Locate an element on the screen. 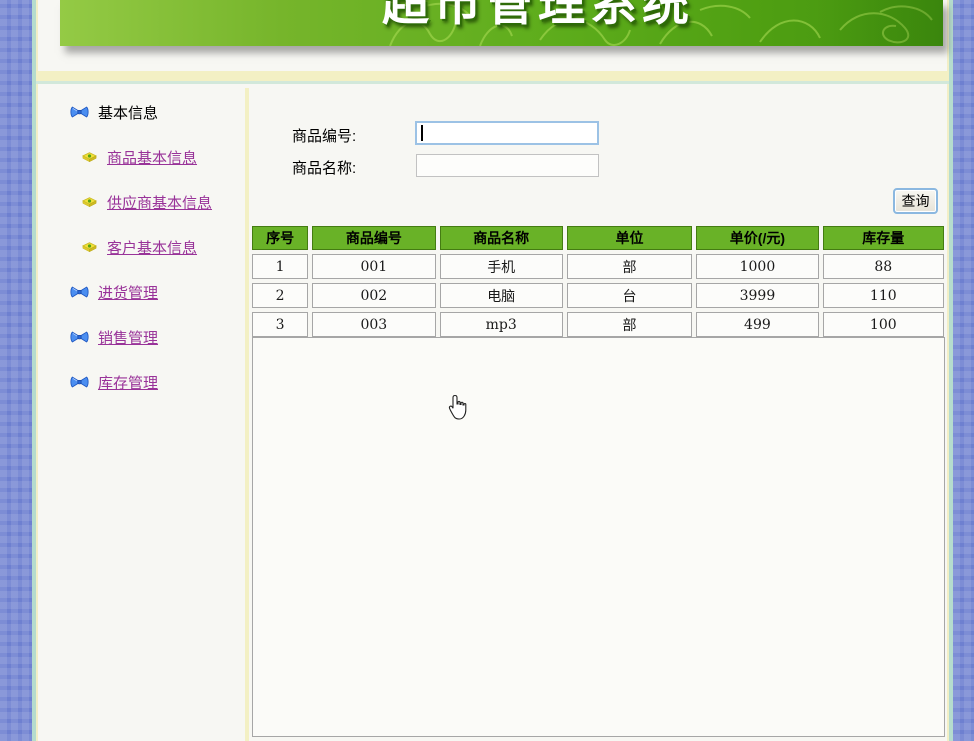 The height and width of the screenshot is (741, 974). sidebar-item-sales-management: 销售管理 is located at coordinates (157, 337).